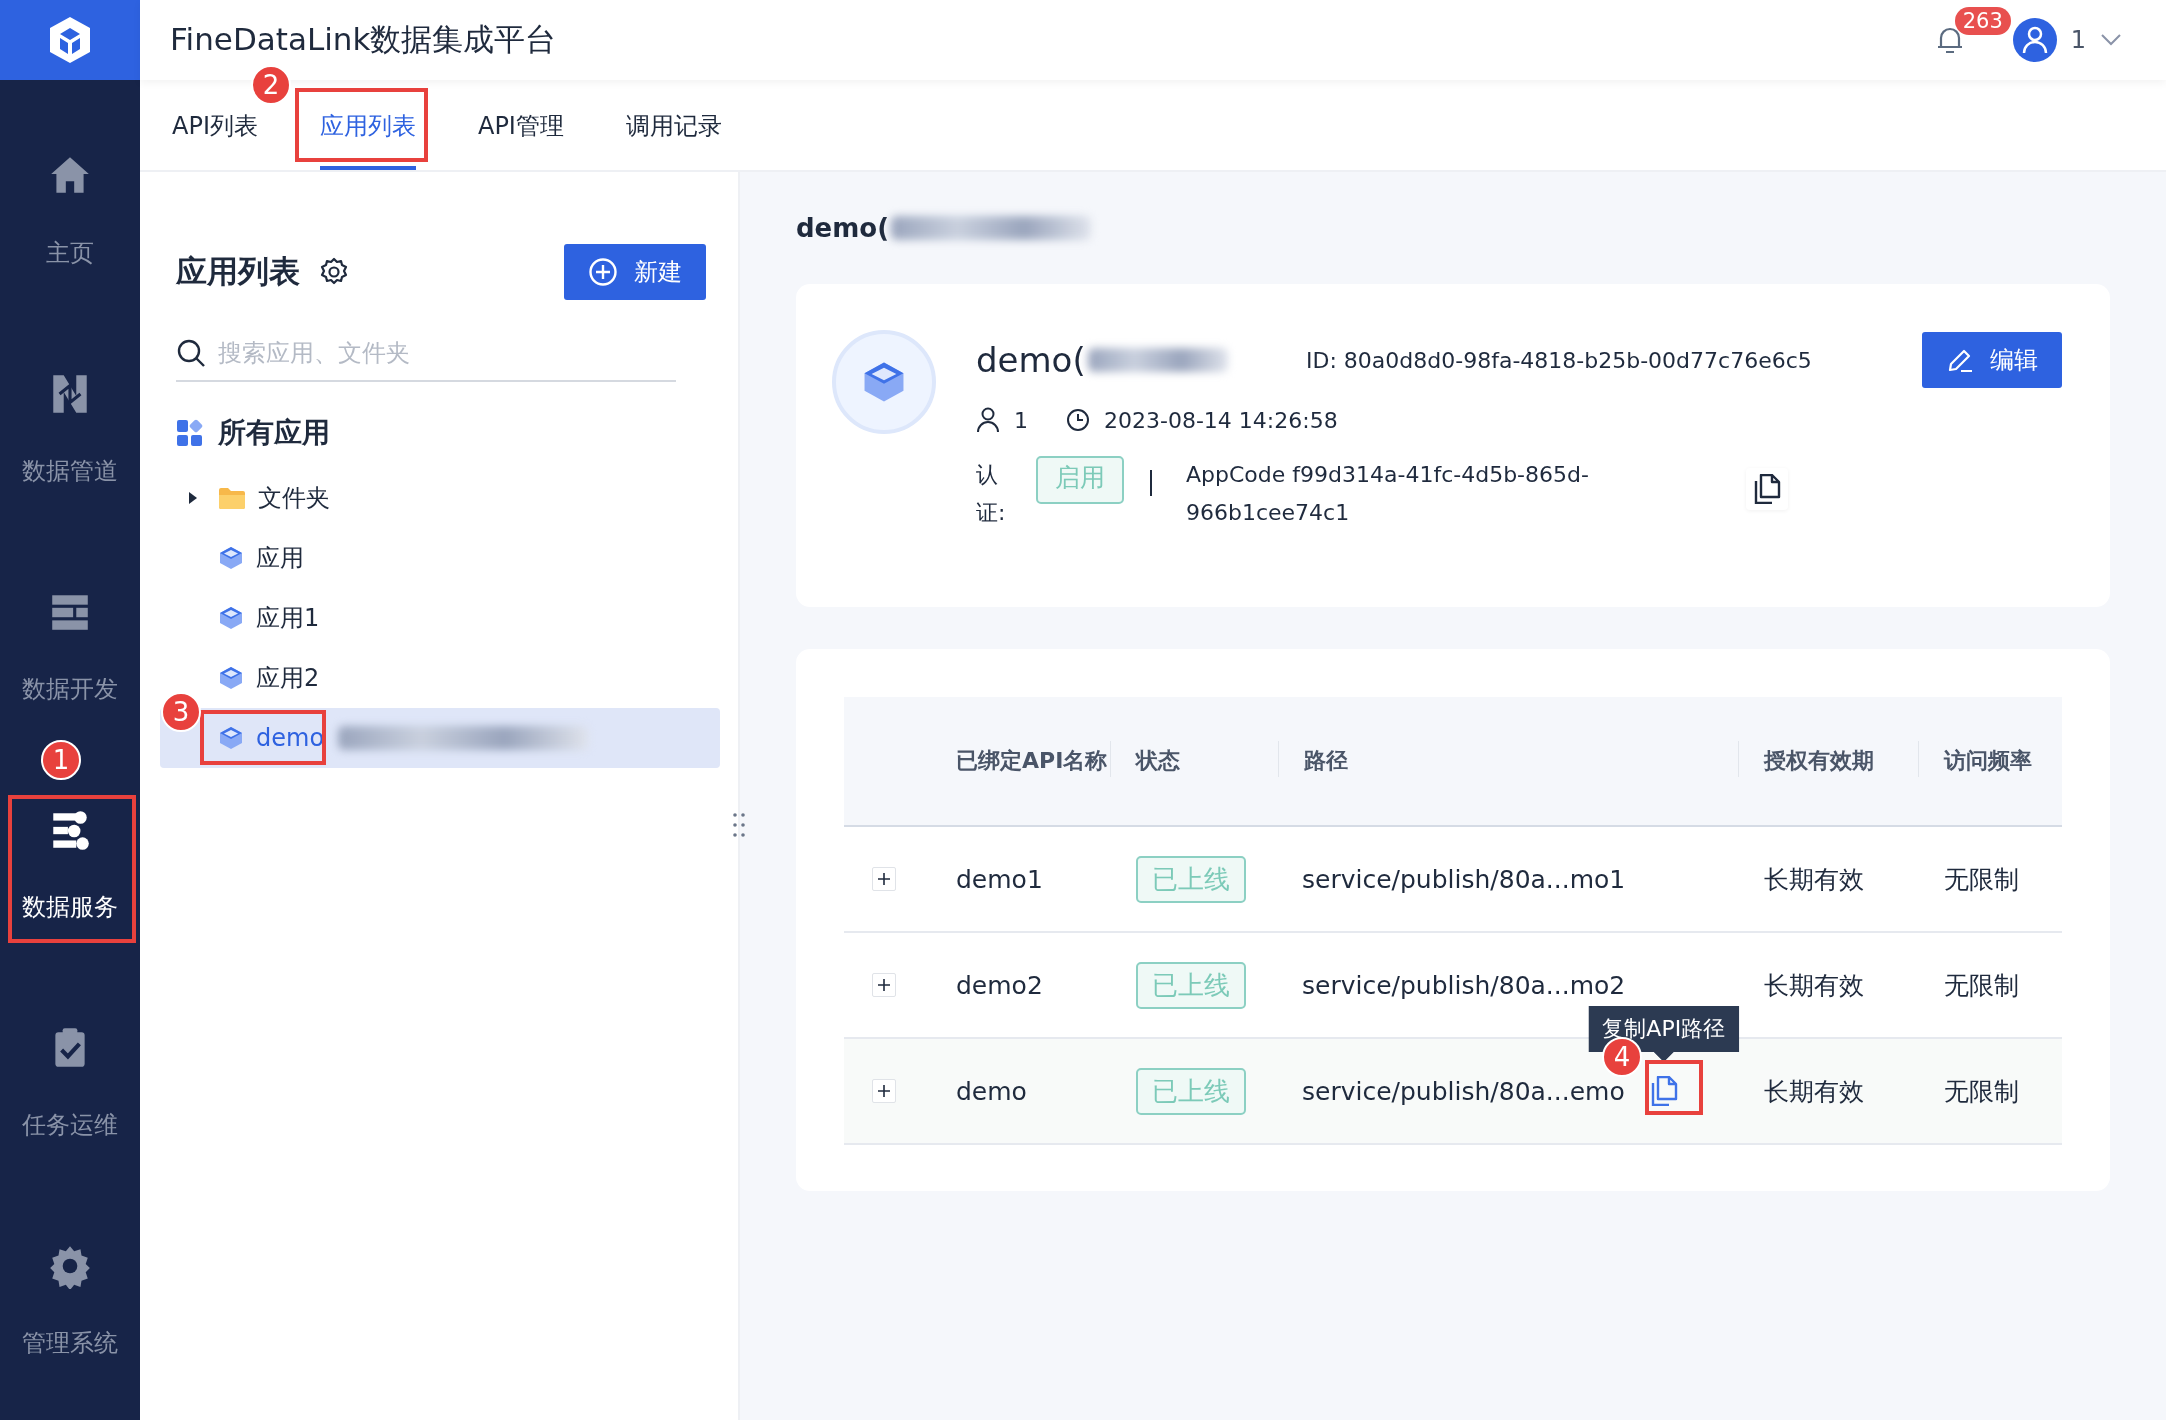 This screenshot has width=2166, height=1420. What do you see at coordinates (440, 558) in the screenshot?
I see `tree-item: 应用` at bounding box center [440, 558].